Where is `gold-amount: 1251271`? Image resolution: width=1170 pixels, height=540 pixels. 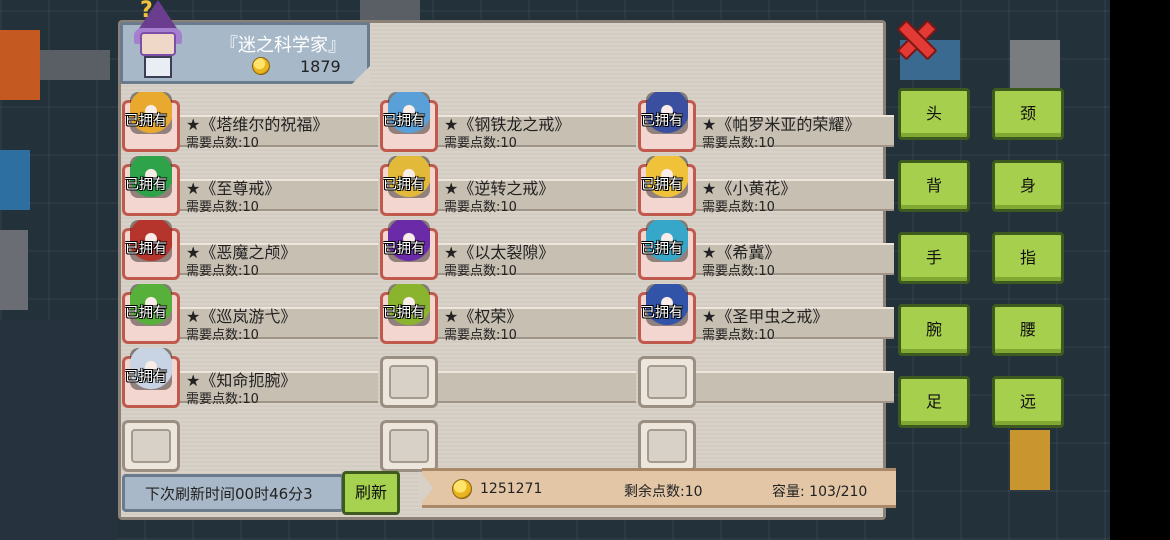
gold-amount: 1251271 is located at coordinates (511, 489).